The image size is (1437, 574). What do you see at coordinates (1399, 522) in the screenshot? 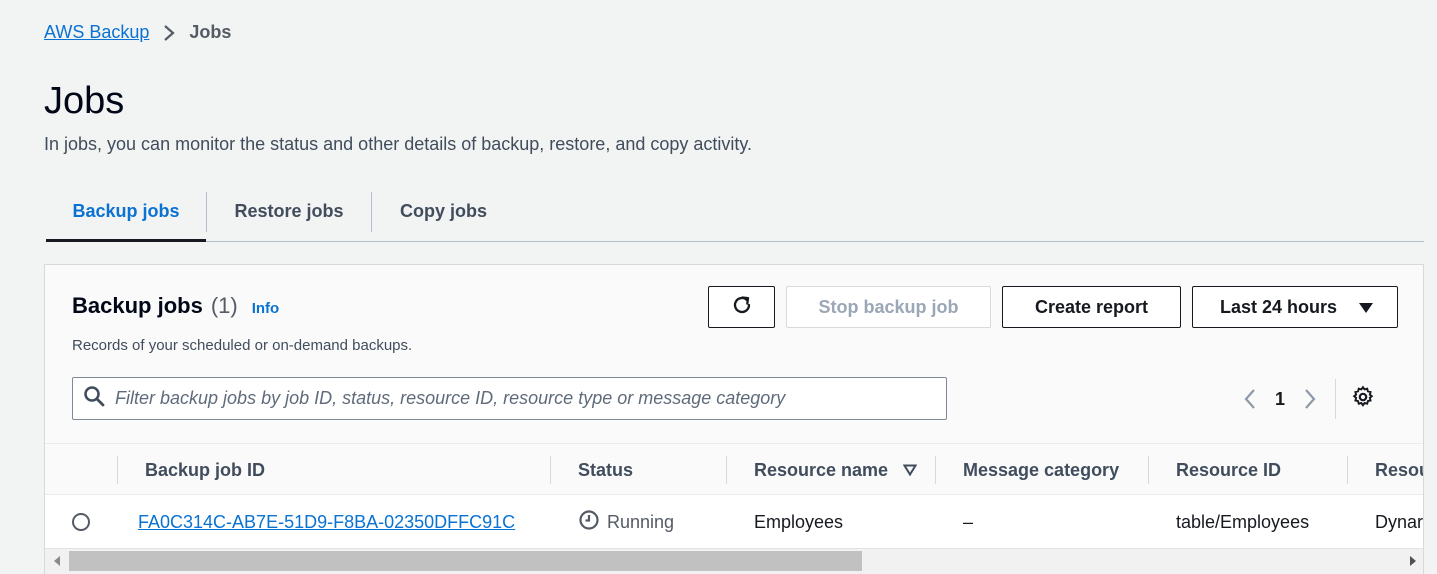
I see `cell-resource-type: Dynar` at bounding box center [1399, 522].